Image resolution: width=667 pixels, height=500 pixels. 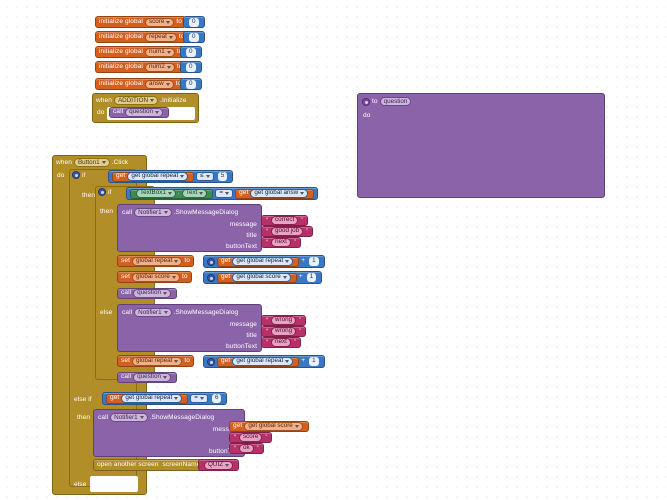 What do you see at coordinates (156, 193) in the screenshot?
I see `component-dropdown: TextBox1` at bounding box center [156, 193].